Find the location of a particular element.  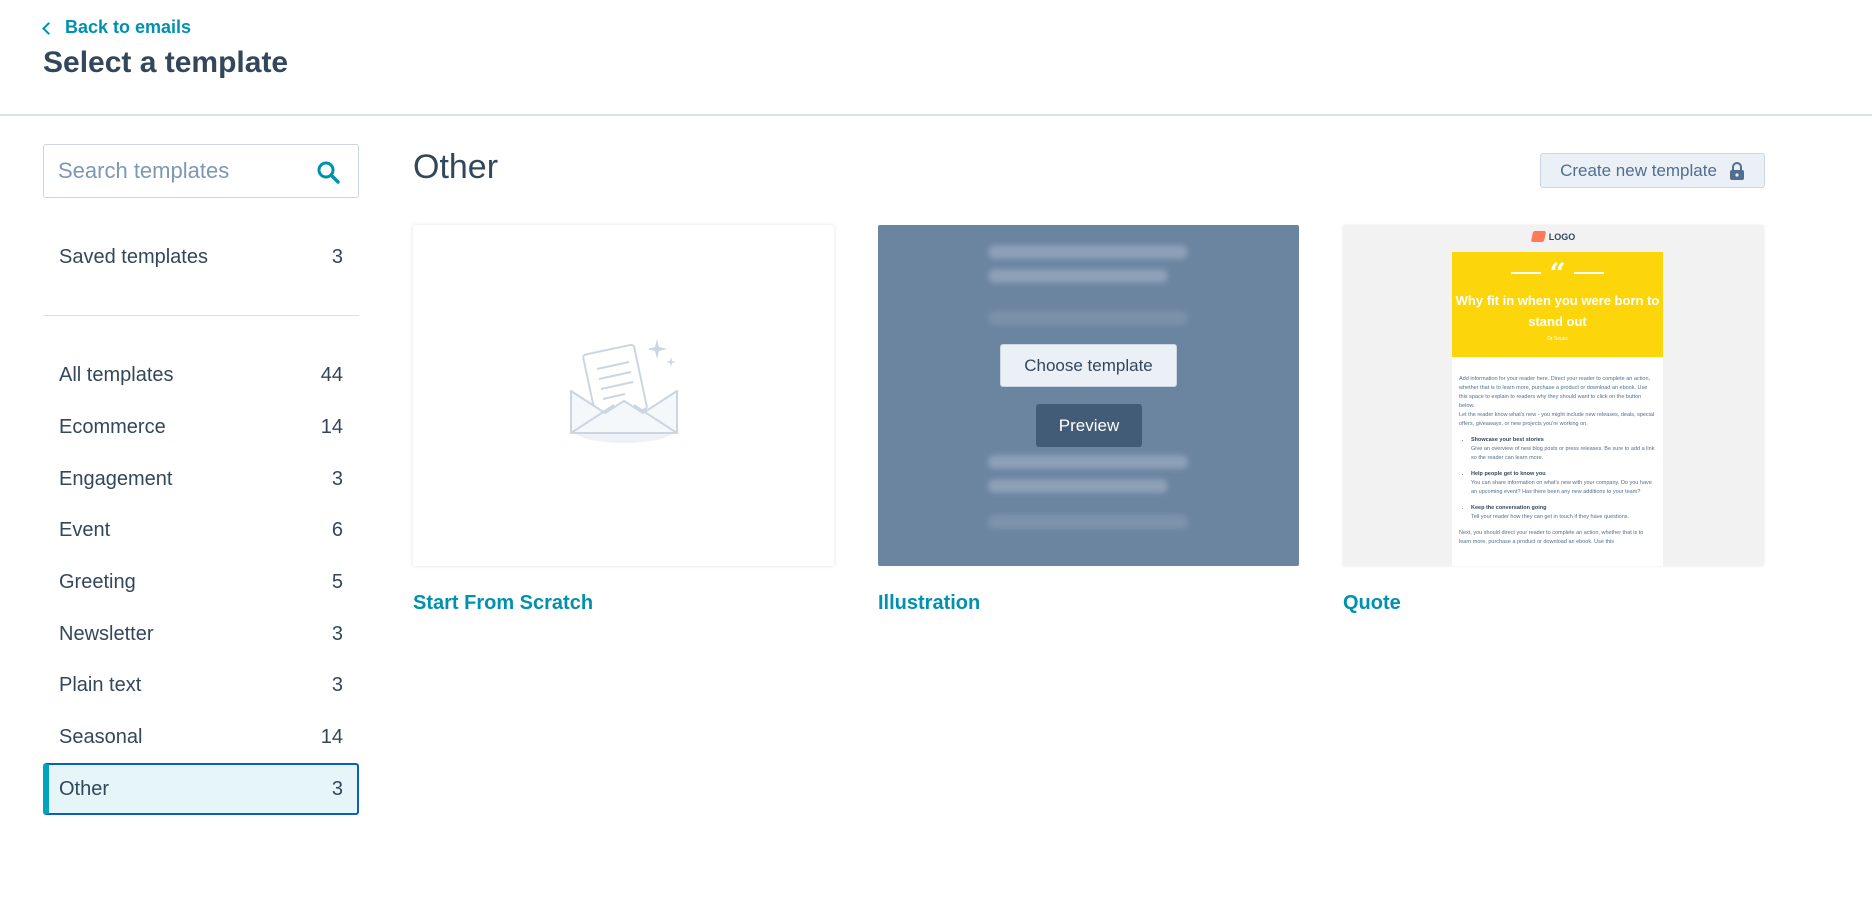

quote-mark-icon: “ is located at coordinates (1557, 273).